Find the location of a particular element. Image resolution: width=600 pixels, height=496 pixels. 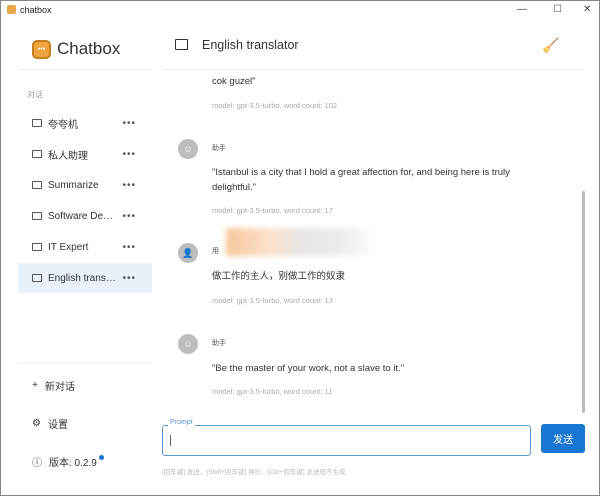

item-label: English translator is located at coordinates (82, 278).